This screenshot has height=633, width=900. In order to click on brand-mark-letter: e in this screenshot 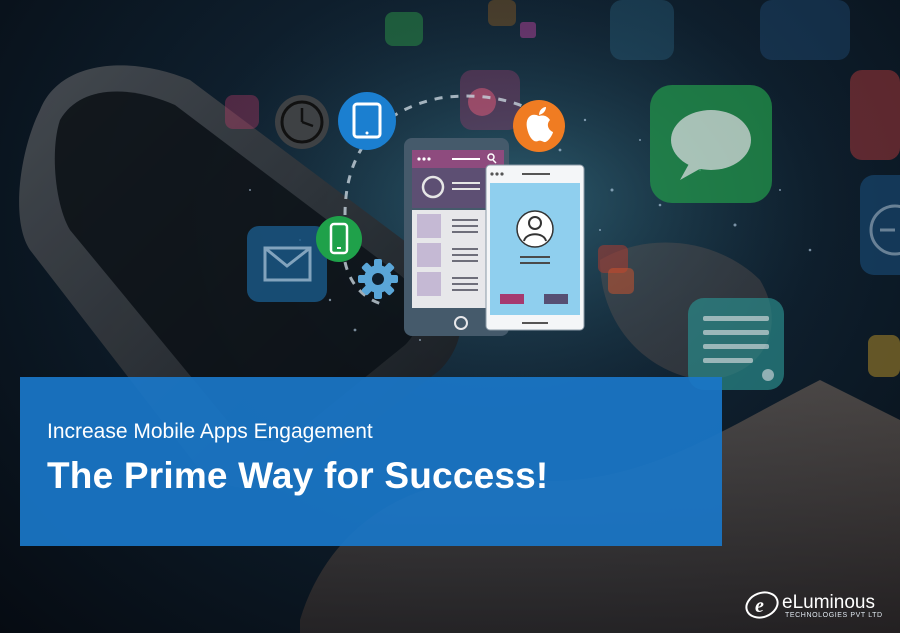, I will do `click(759, 606)`.